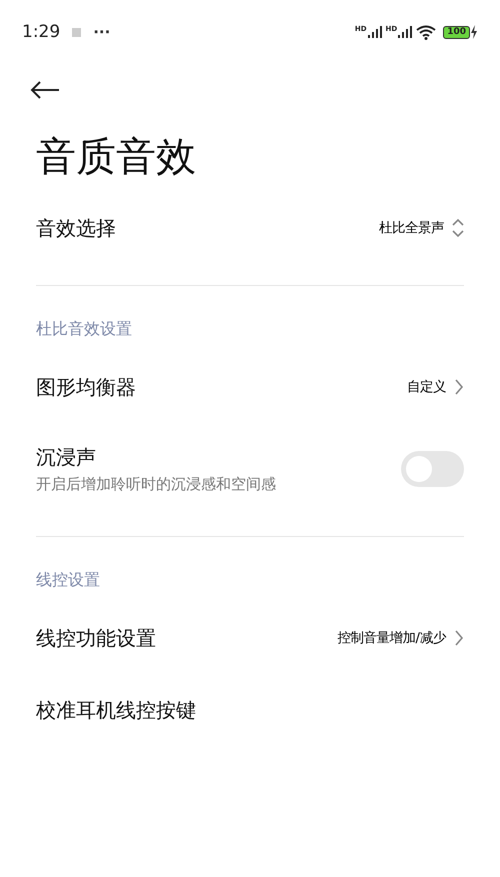  Describe the element at coordinates (156, 484) in the screenshot. I see `setting-description: 开启后增加聆听时的沉浸感和空间感` at that location.